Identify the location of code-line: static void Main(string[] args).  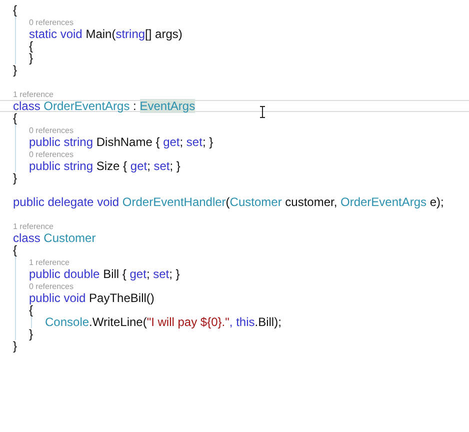
(105, 34).